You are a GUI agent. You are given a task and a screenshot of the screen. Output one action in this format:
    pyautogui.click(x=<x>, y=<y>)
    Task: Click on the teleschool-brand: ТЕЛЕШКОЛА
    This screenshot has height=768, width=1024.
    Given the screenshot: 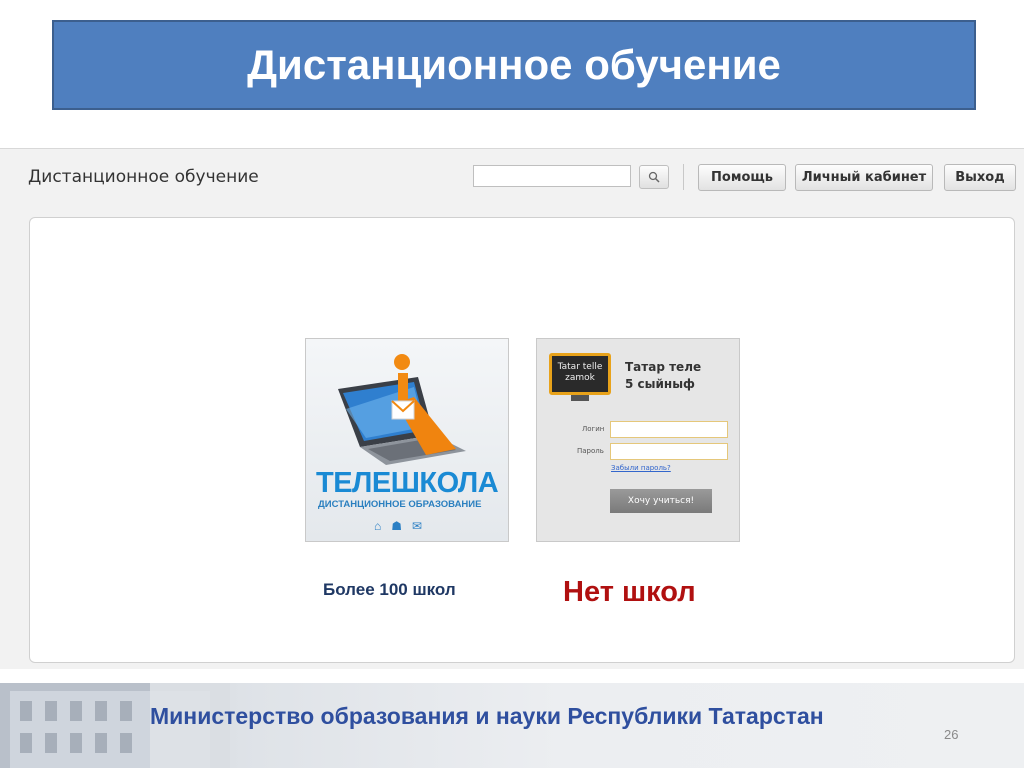 What is the action you would take?
    pyautogui.click(x=407, y=483)
    